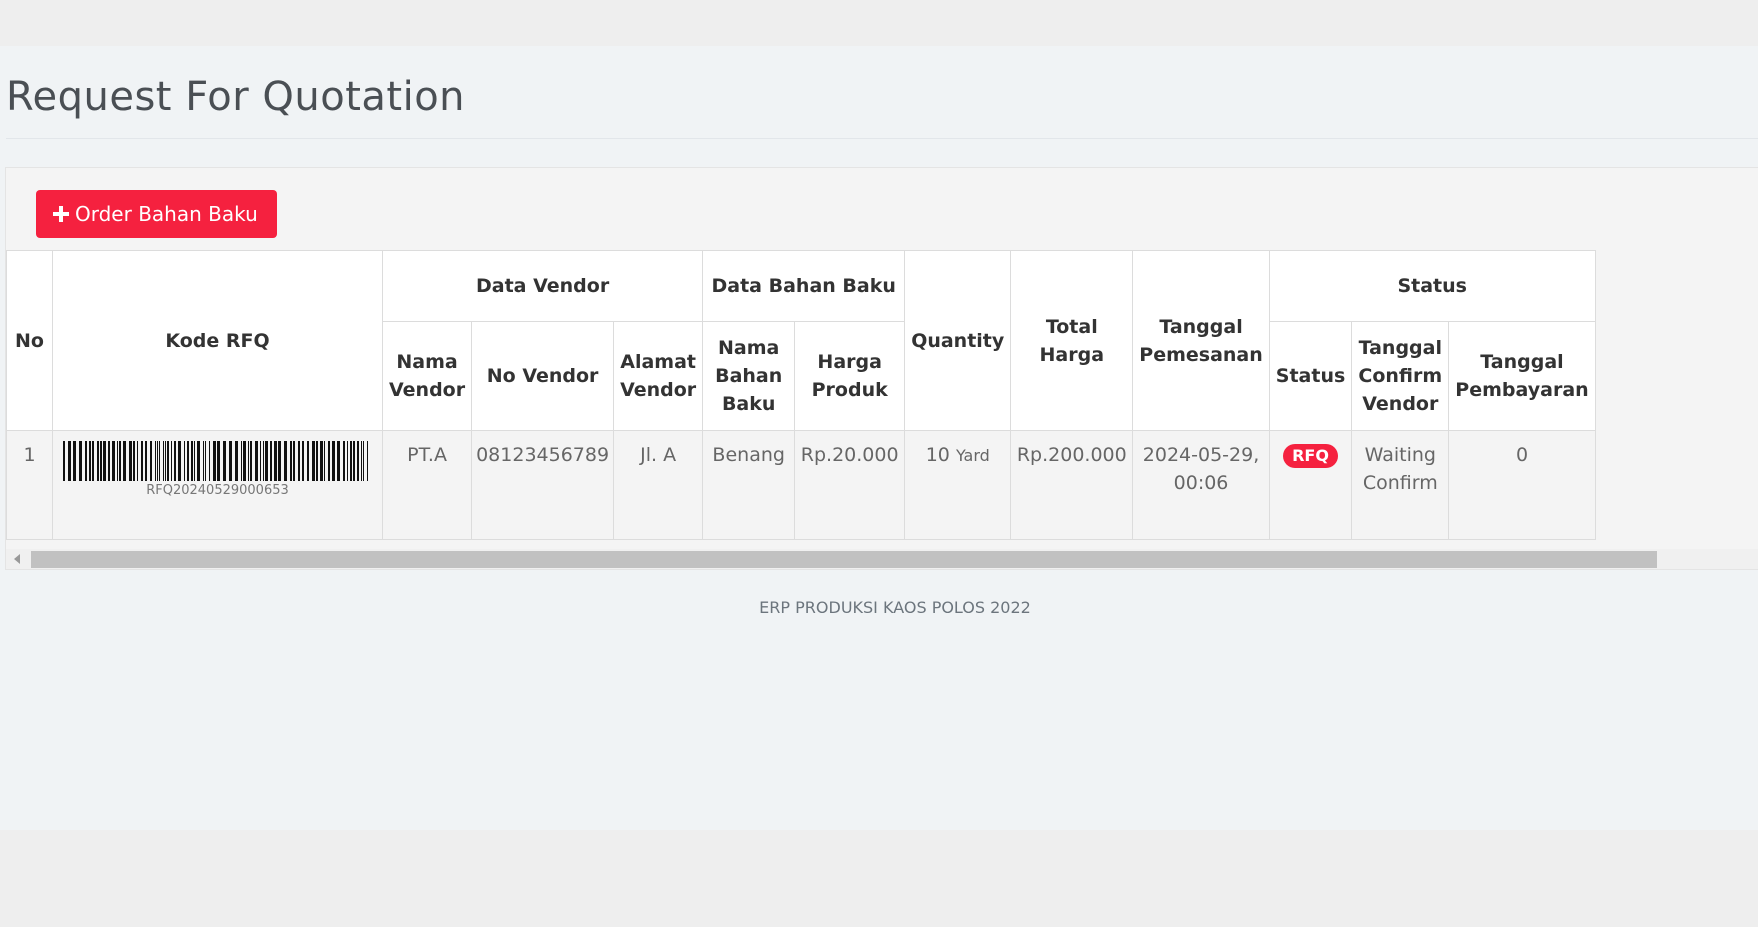  Describe the element at coordinates (882, 138) in the screenshot. I see `title-divider` at that location.